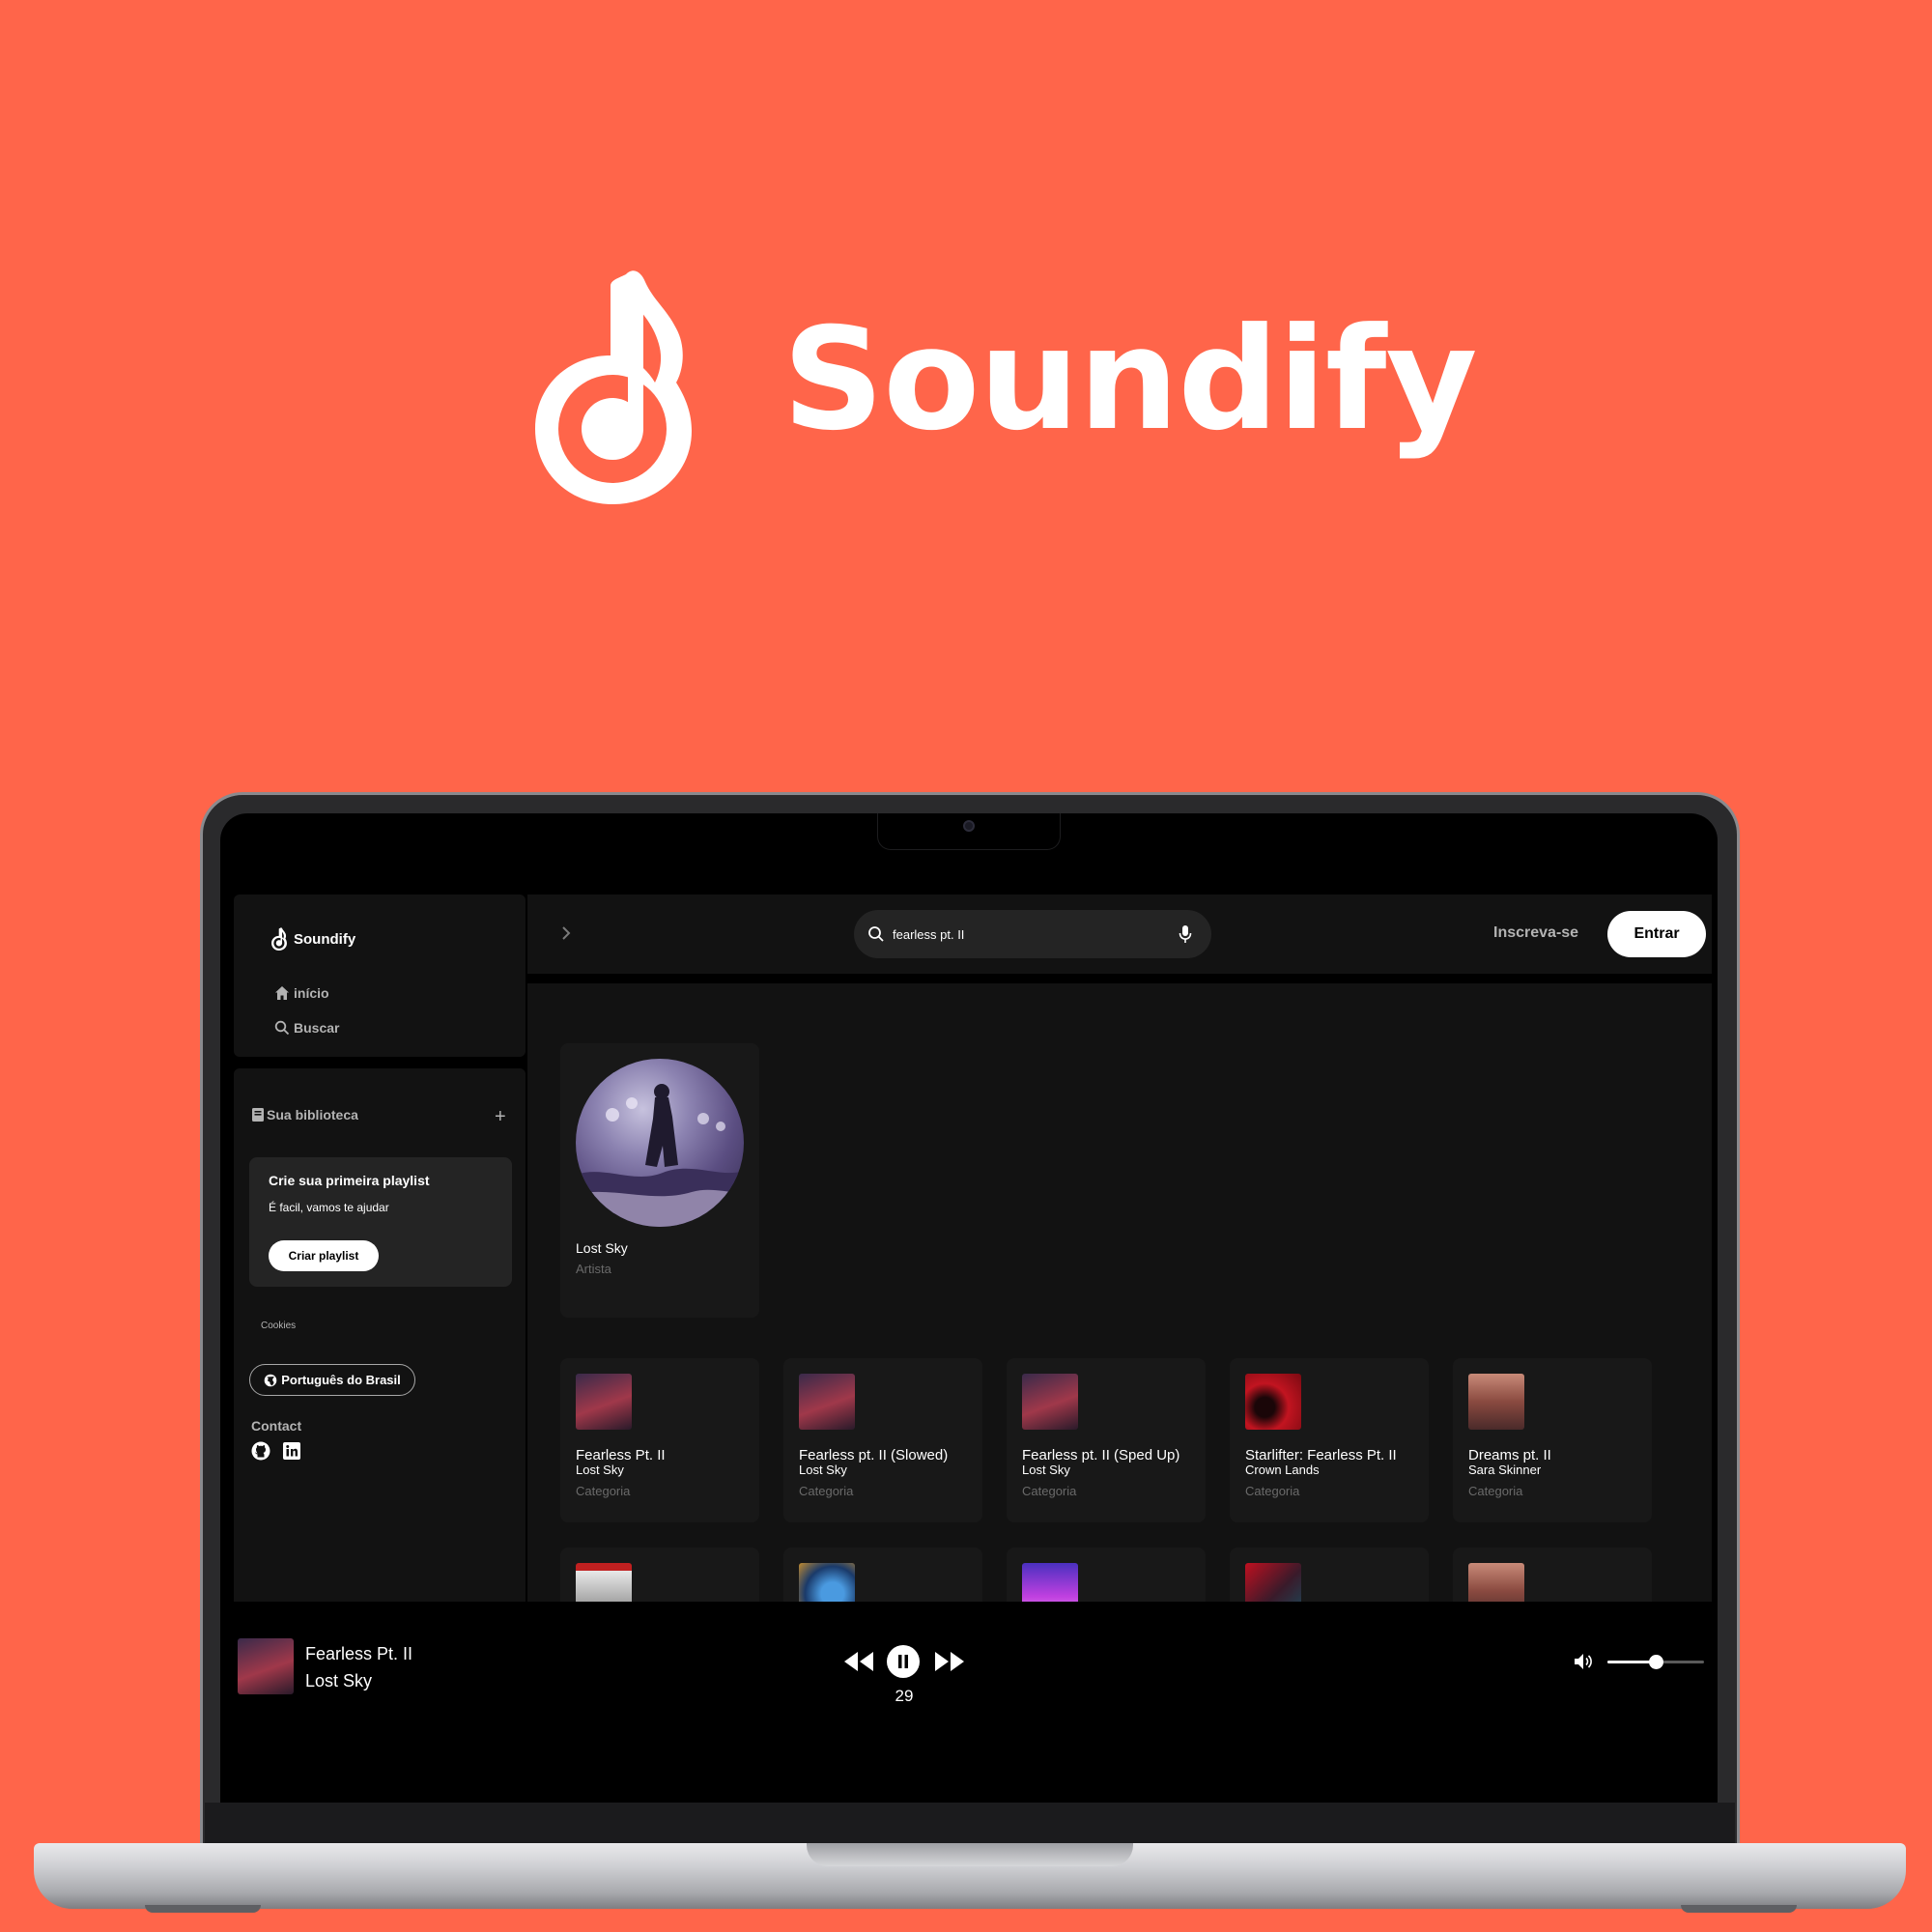  I want to click on track-card: Fearless Pt. II Lost Sky Categoria, so click(659, 1440).